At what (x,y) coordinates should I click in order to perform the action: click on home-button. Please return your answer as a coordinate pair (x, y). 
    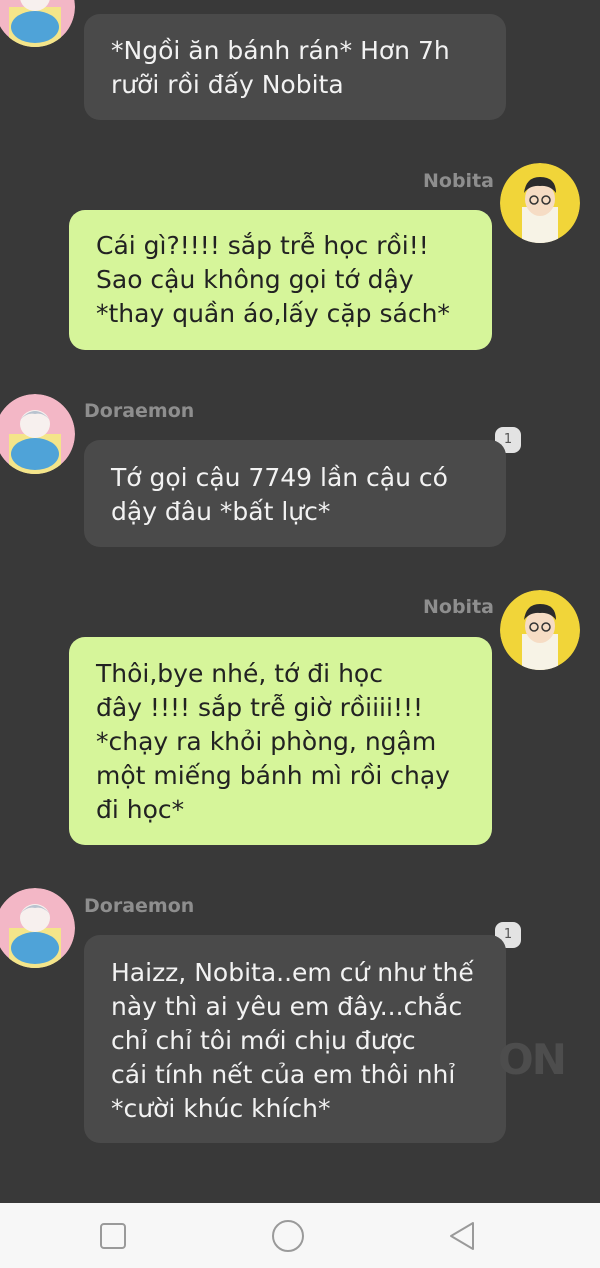
    Looking at the image, I should click on (288, 1235).